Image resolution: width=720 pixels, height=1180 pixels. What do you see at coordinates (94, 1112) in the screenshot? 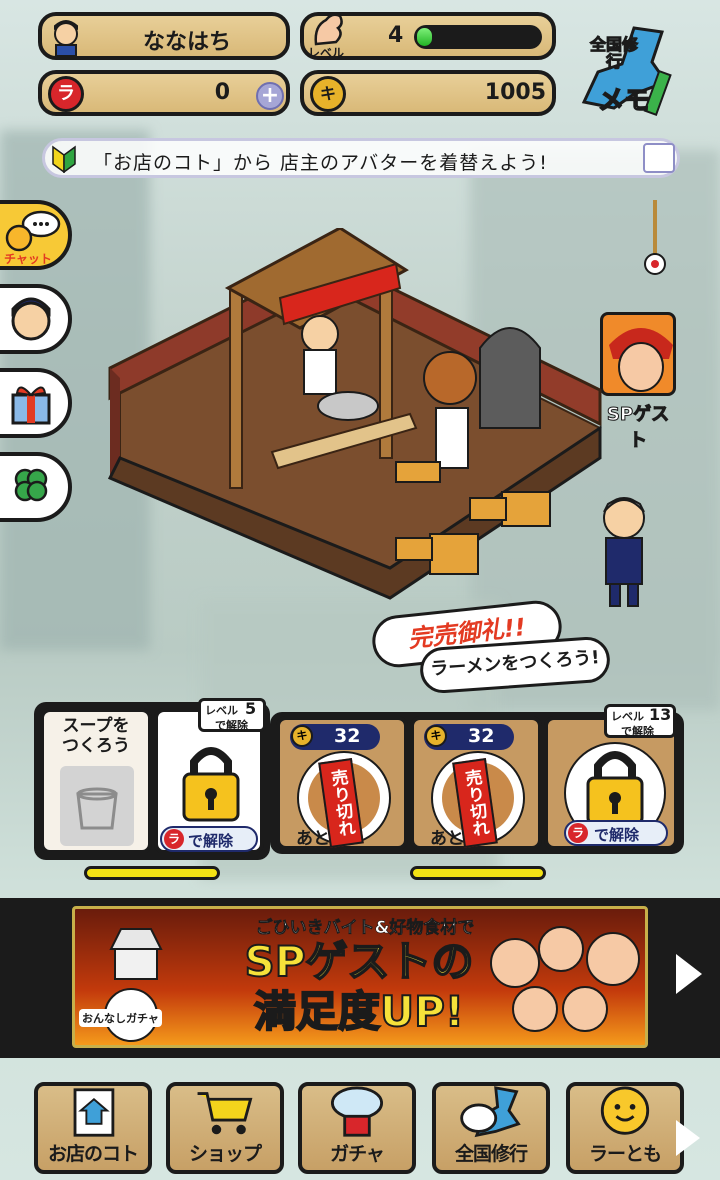
I see `shop-icon` at bounding box center [94, 1112].